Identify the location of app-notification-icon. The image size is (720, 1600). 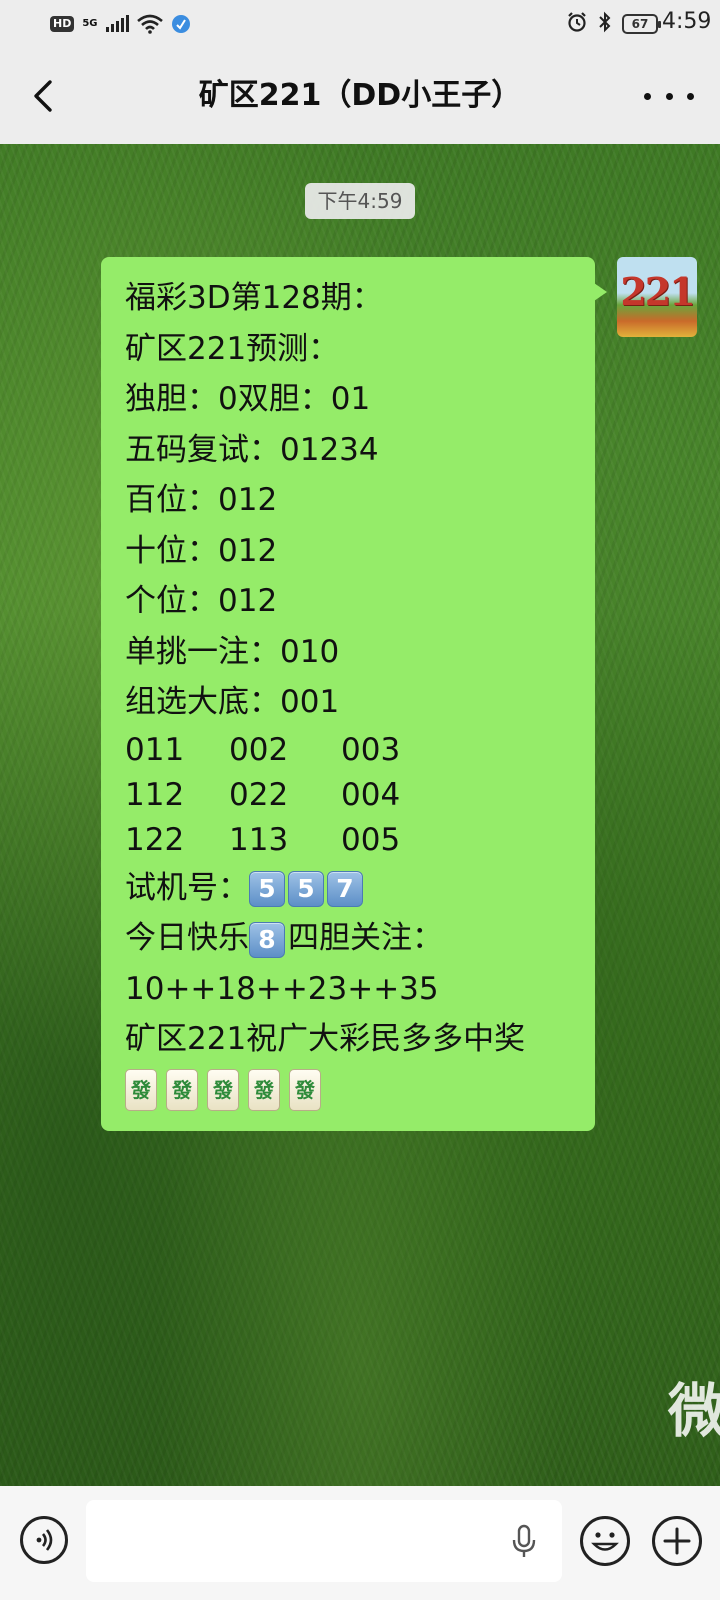
(181, 24).